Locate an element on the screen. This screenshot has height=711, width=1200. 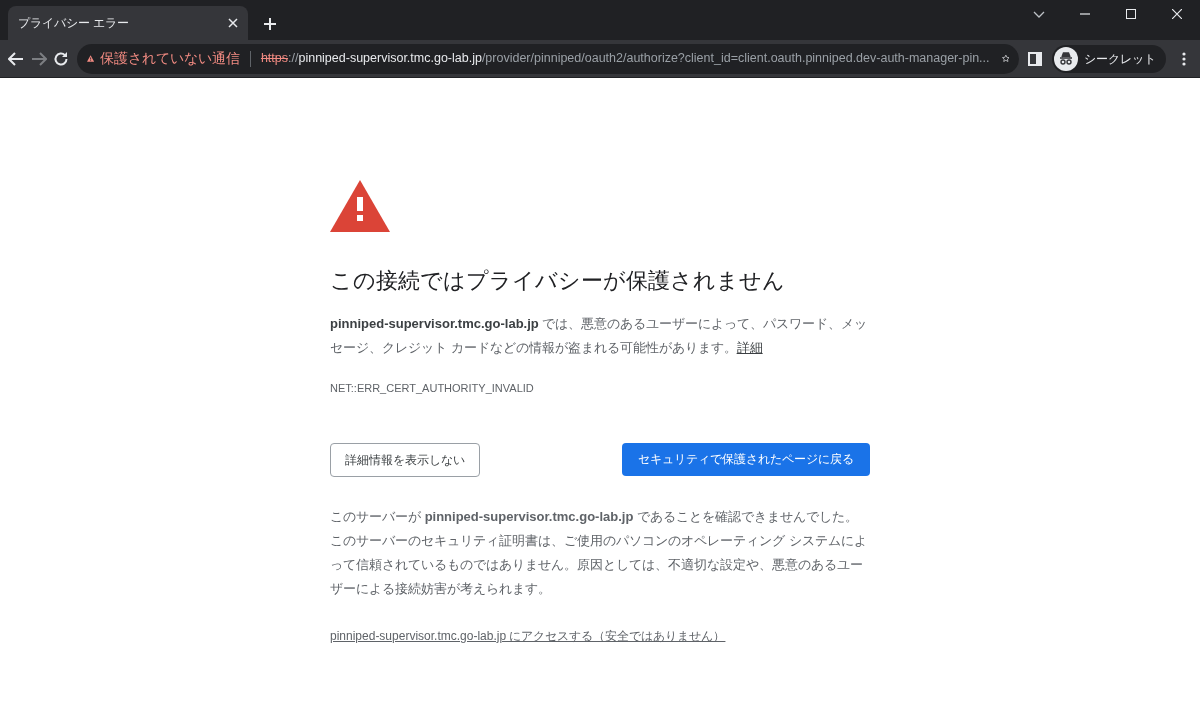
side-panel-icon is located at coordinates (1035, 58).